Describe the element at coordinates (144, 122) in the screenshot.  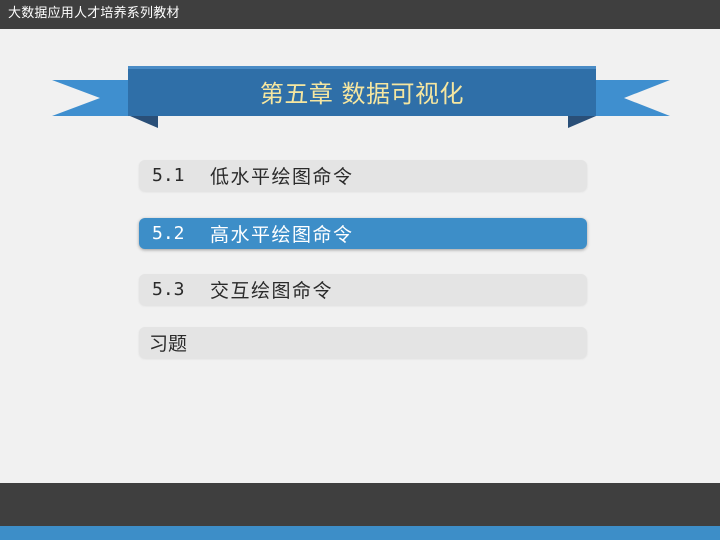
I see `ribbon-left-fold` at that location.